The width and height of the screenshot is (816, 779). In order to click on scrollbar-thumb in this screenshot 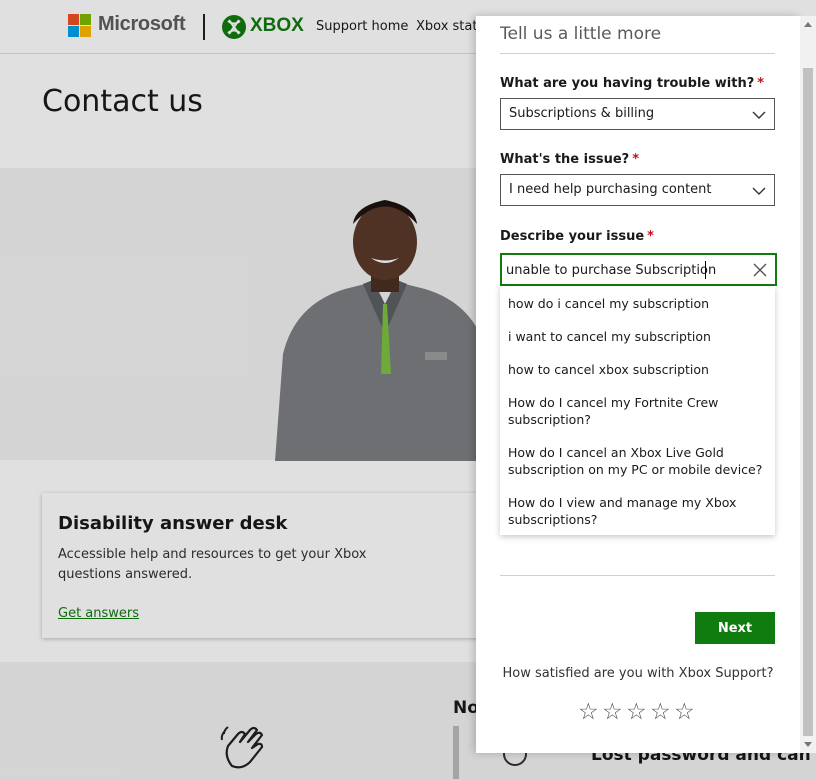, I will do `click(808, 402)`.